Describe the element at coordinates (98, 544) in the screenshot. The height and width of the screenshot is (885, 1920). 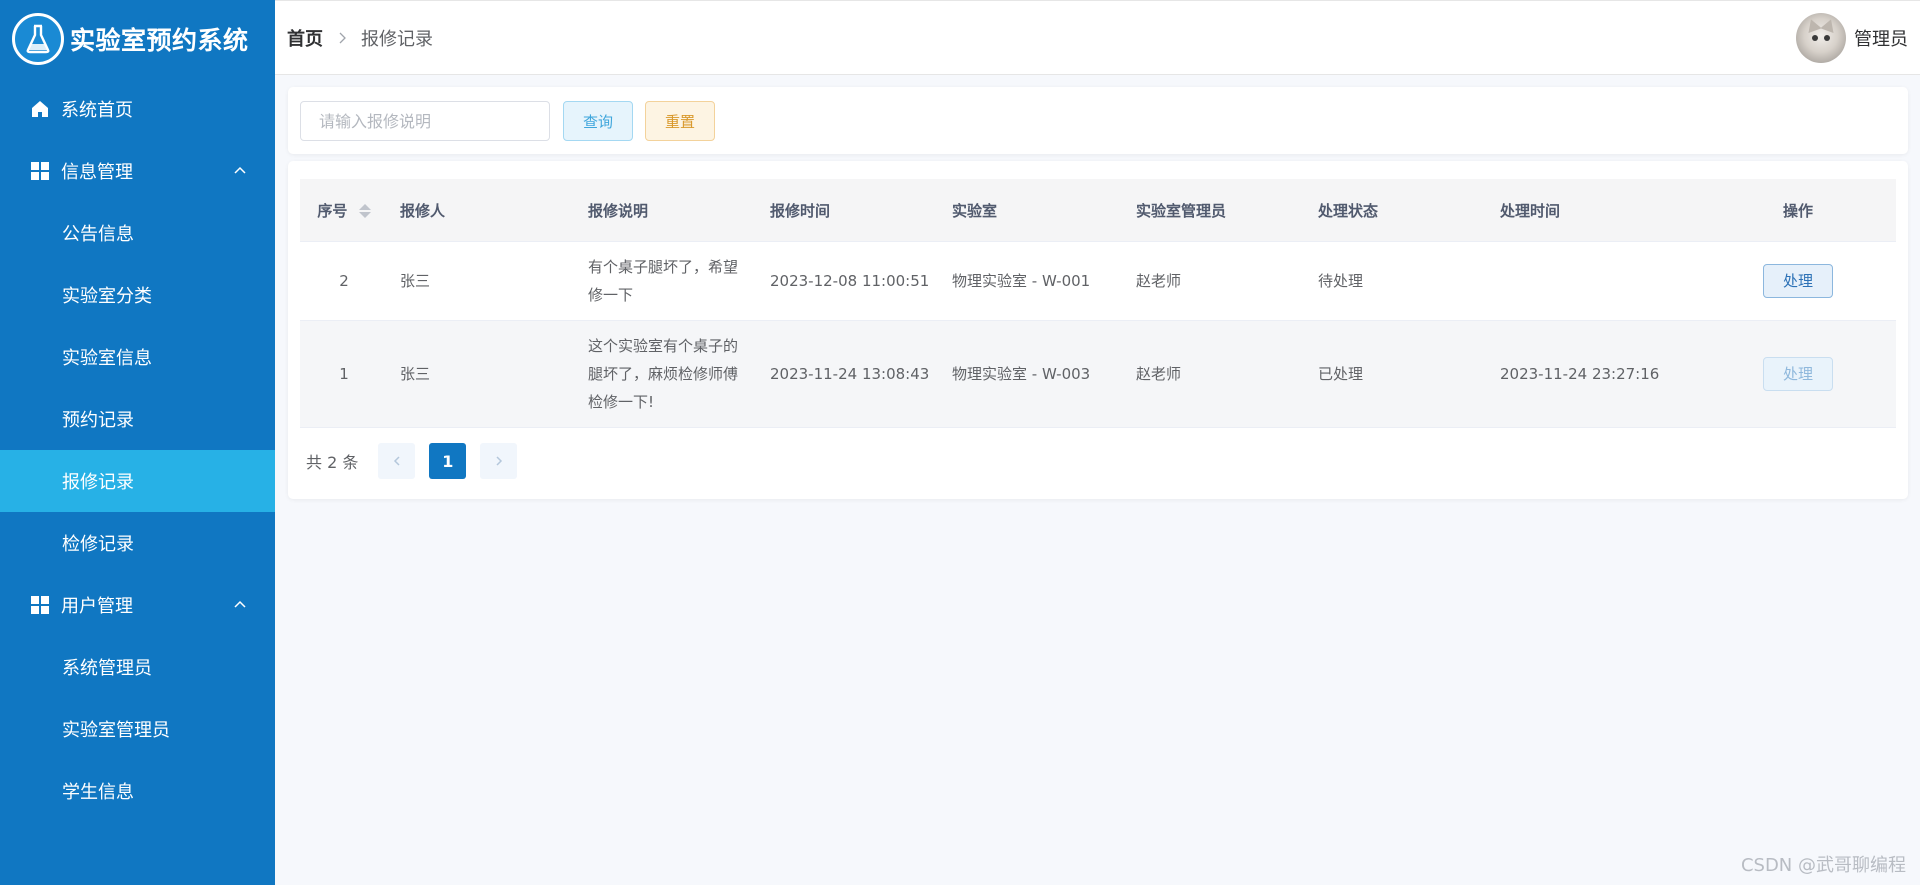
I see `sidebar-item-label: 检修记录` at that location.